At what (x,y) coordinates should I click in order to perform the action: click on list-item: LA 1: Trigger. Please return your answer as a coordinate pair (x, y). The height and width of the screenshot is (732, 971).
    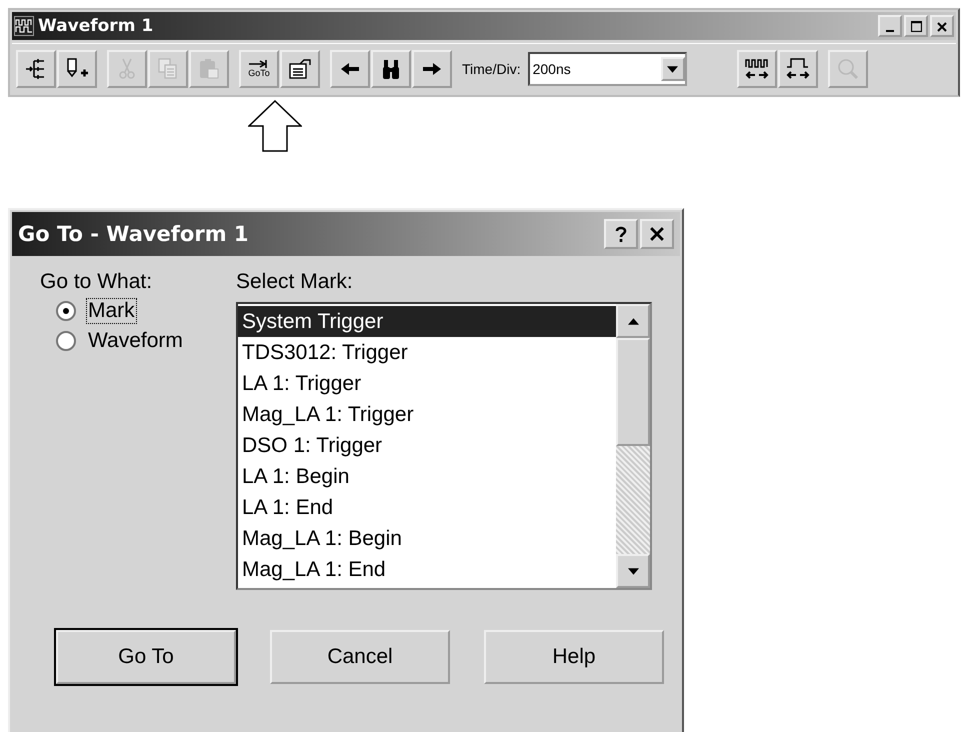
    Looking at the image, I should click on (427, 383).